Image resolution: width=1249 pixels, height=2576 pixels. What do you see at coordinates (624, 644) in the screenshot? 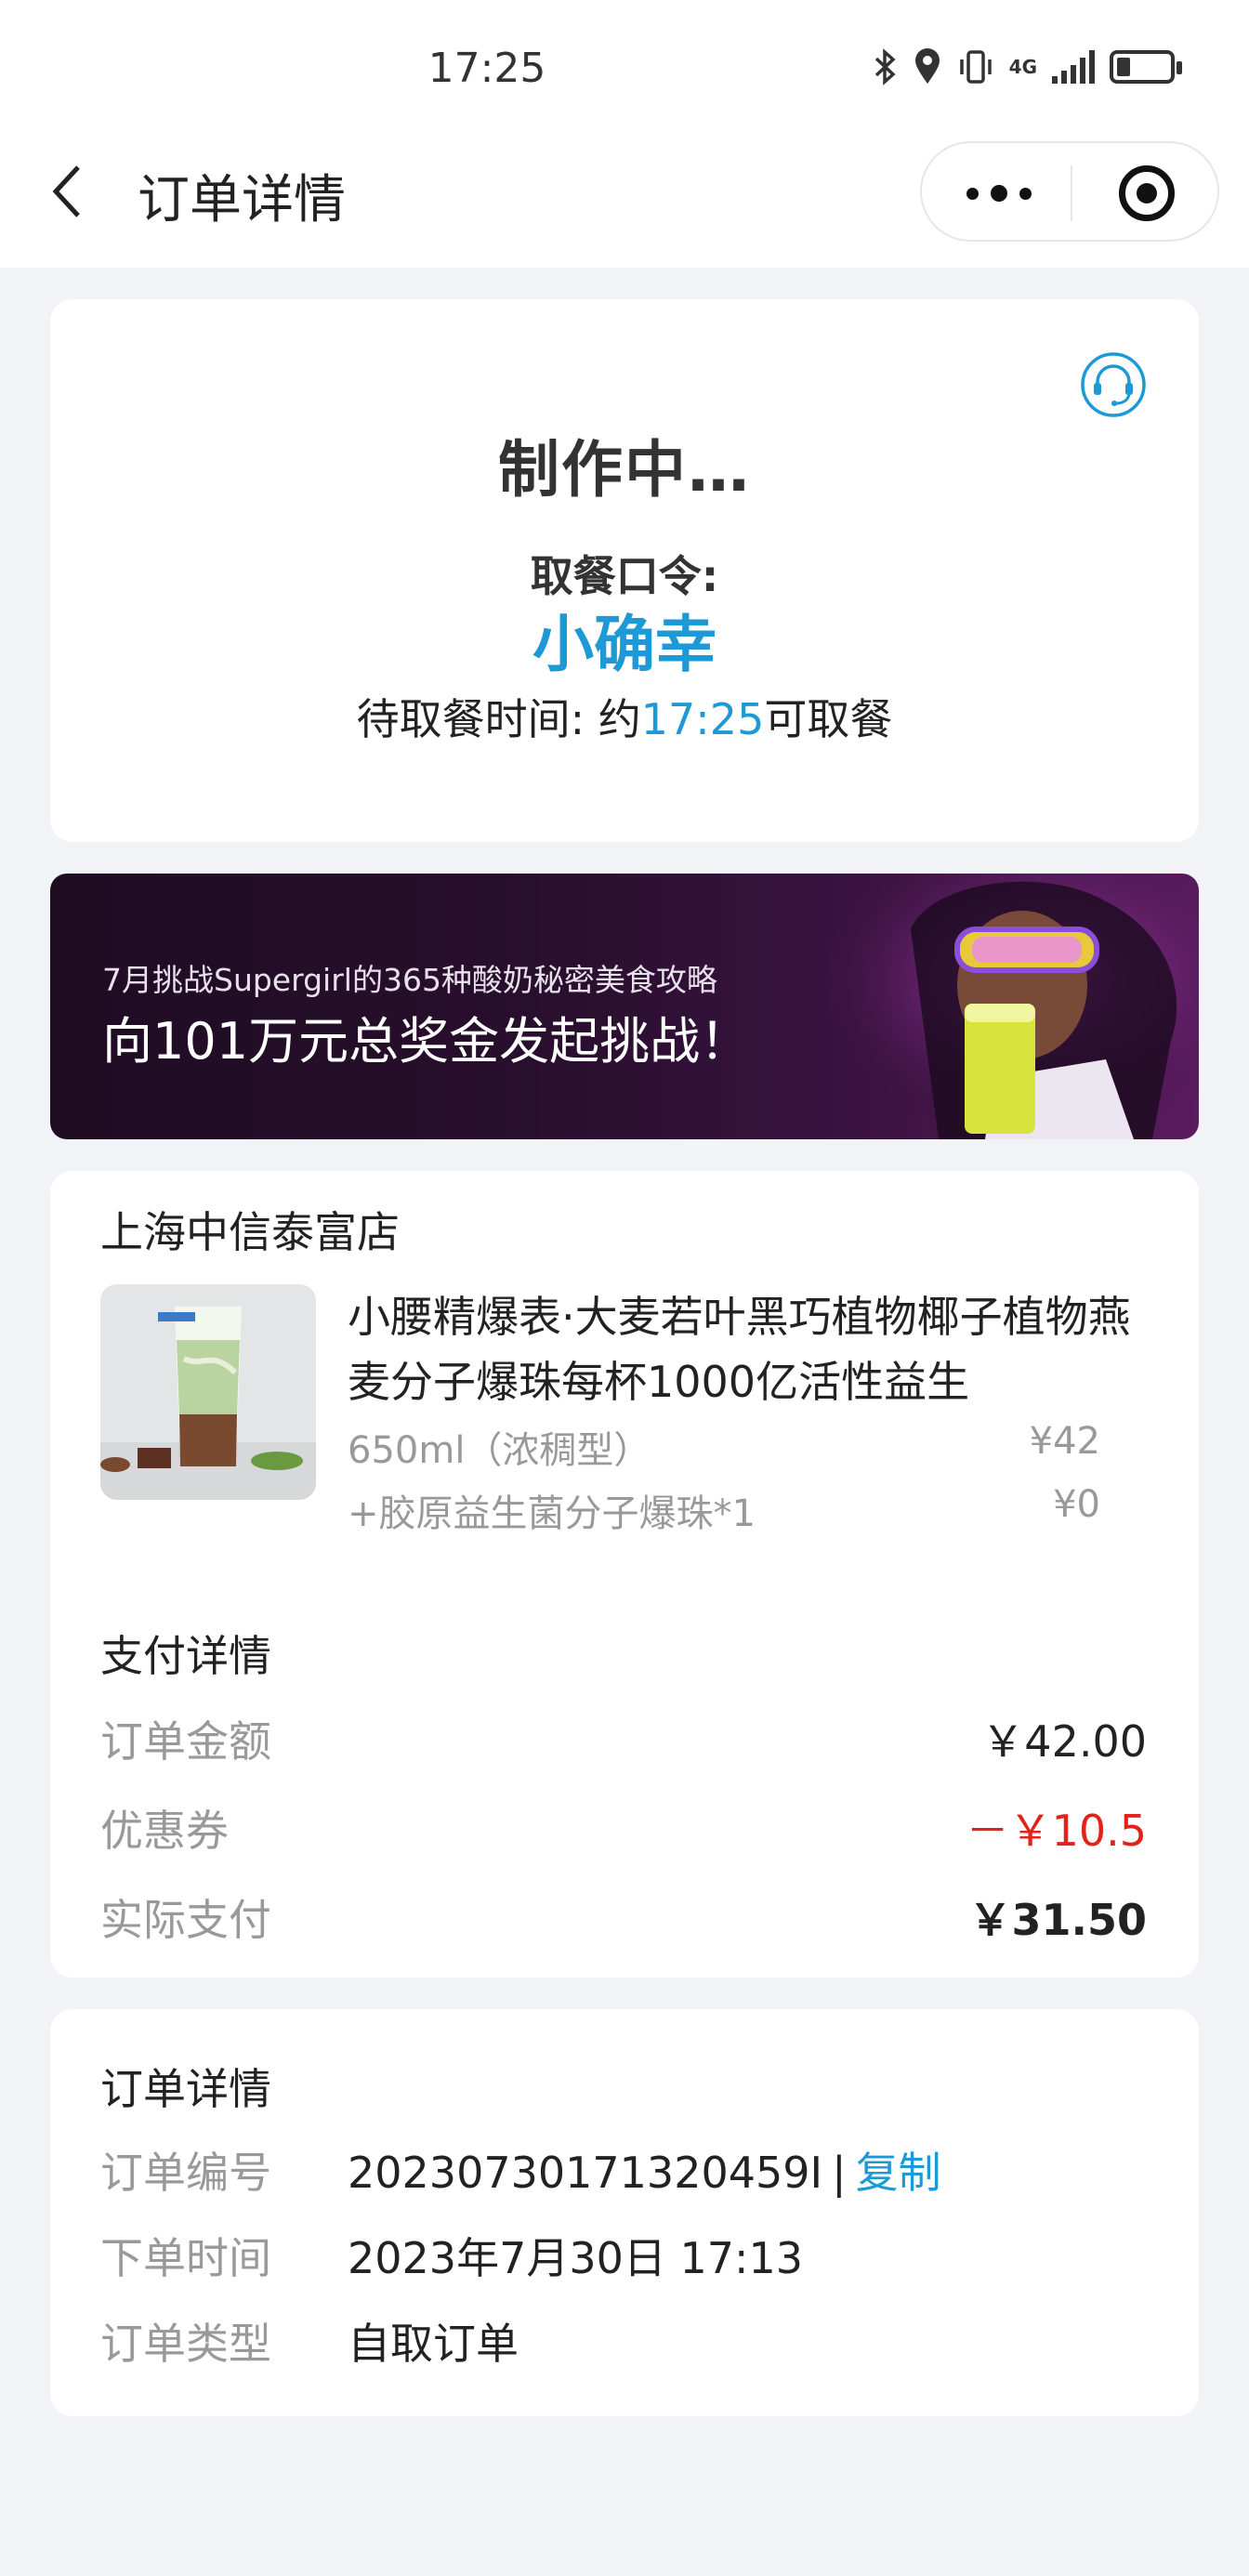
I see `pickup-code: 小确幸` at bounding box center [624, 644].